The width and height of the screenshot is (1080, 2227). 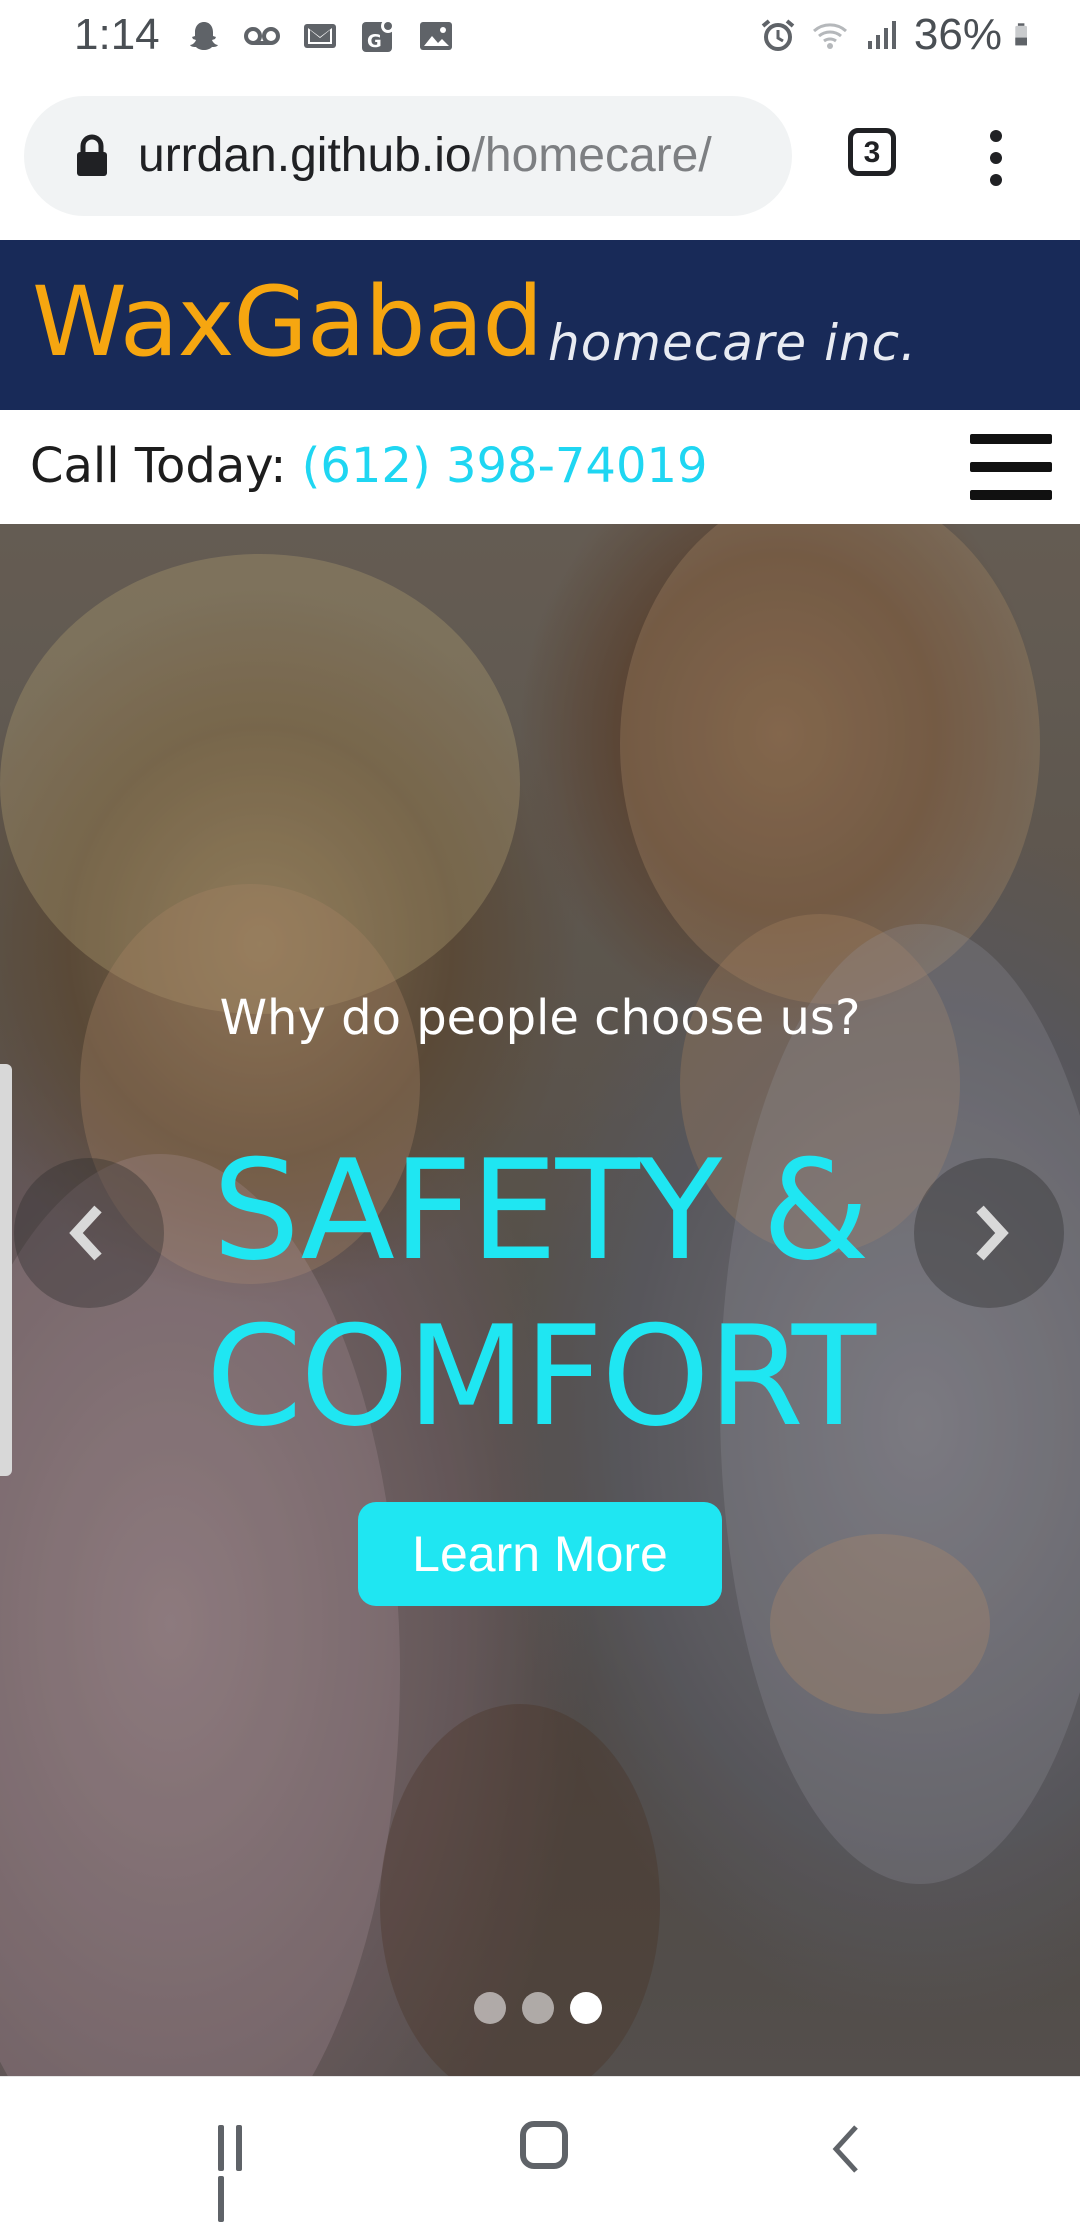 I want to click on gmail-icon, so click(x=320, y=36).